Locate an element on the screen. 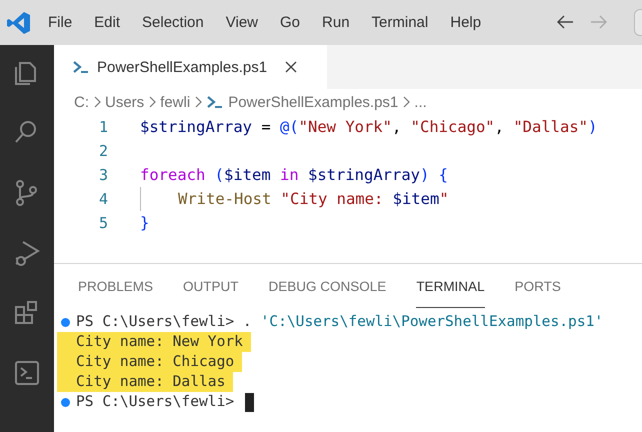 This screenshot has width=642, height=432. breadcrumb-item: fewli is located at coordinates (175, 102).